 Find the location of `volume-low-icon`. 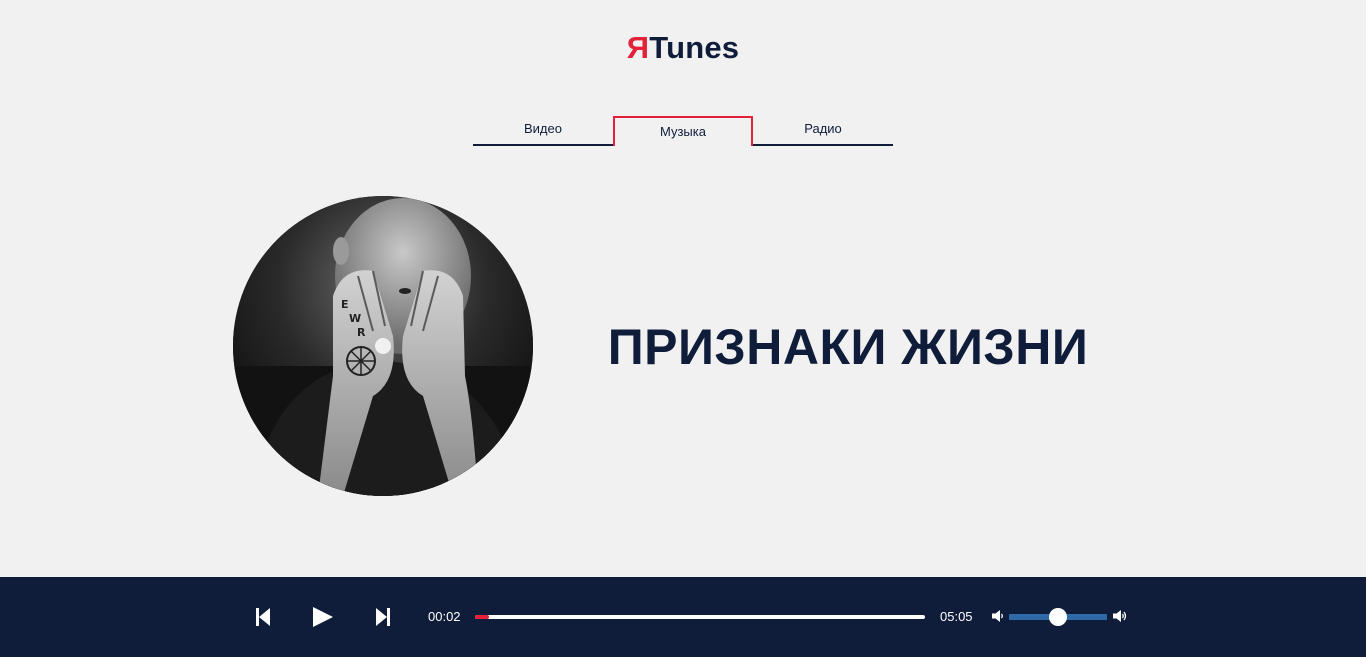

volume-low-icon is located at coordinates (997, 616).